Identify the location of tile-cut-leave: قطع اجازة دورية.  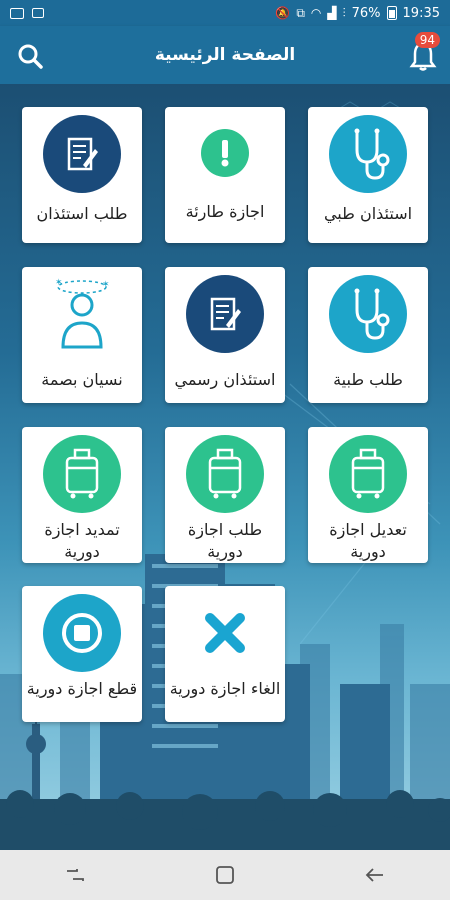
(82, 654).